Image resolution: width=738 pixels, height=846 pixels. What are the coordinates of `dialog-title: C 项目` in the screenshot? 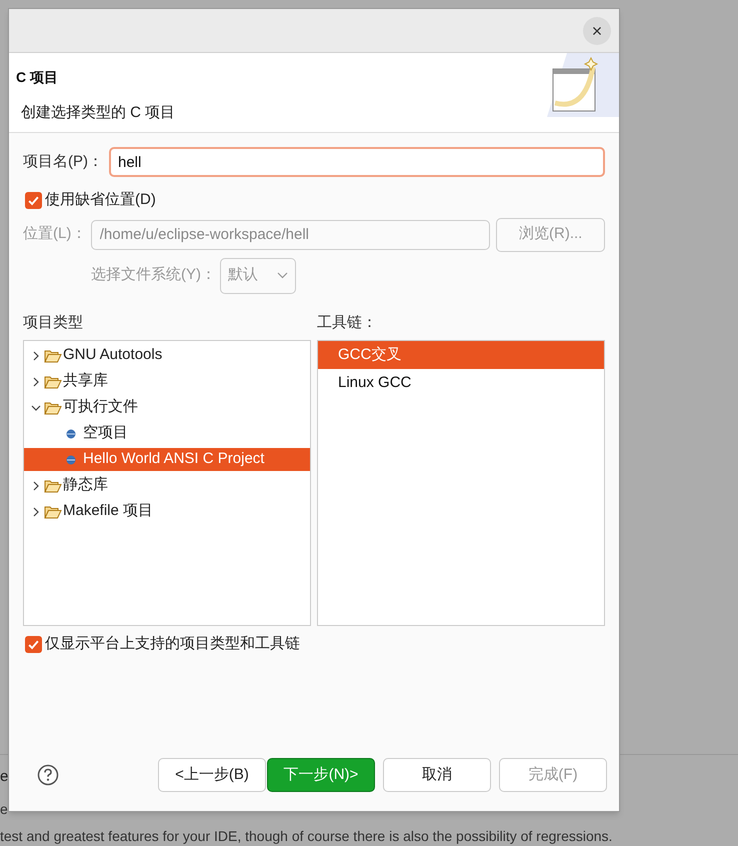 It's located at (37, 77).